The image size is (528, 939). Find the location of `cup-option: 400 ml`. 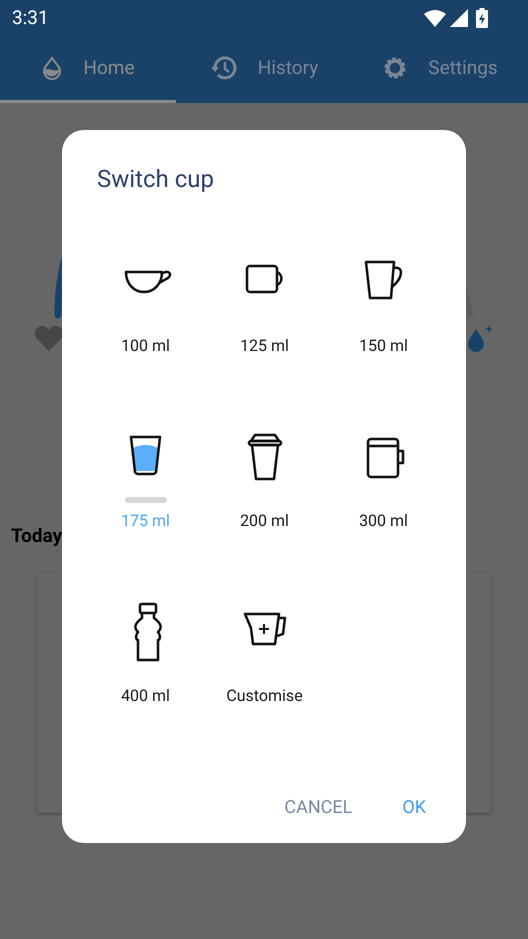

cup-option: 400 ml is located at coordinates (145, 653).